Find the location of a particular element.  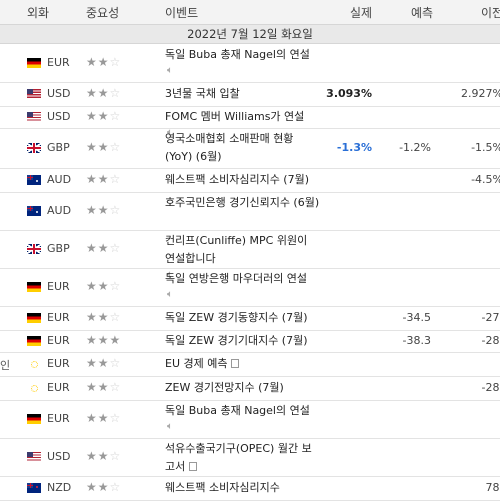

col-previous-header: 이전 is located at coordinates (490, 12).